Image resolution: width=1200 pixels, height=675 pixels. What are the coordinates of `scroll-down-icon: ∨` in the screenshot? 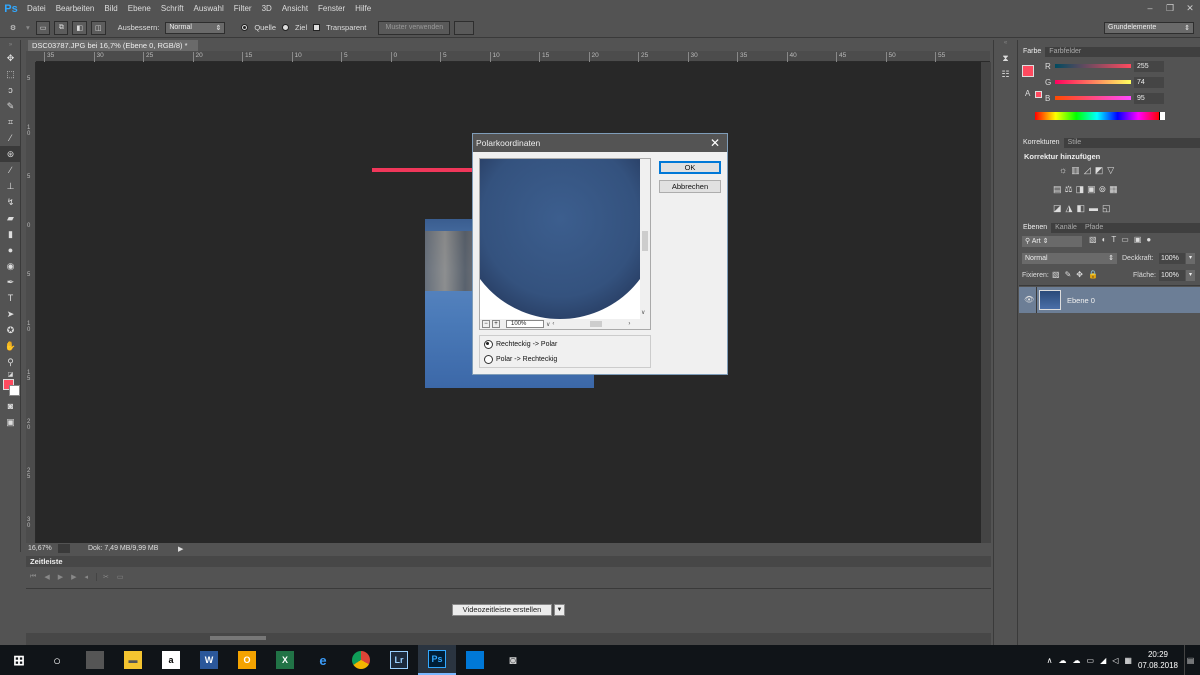 It's located at (643, 312).